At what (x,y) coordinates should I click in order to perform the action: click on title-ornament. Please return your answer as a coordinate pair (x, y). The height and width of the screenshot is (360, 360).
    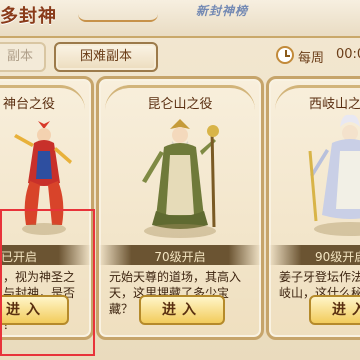
    Looking at the image, I should click on (118, 16).